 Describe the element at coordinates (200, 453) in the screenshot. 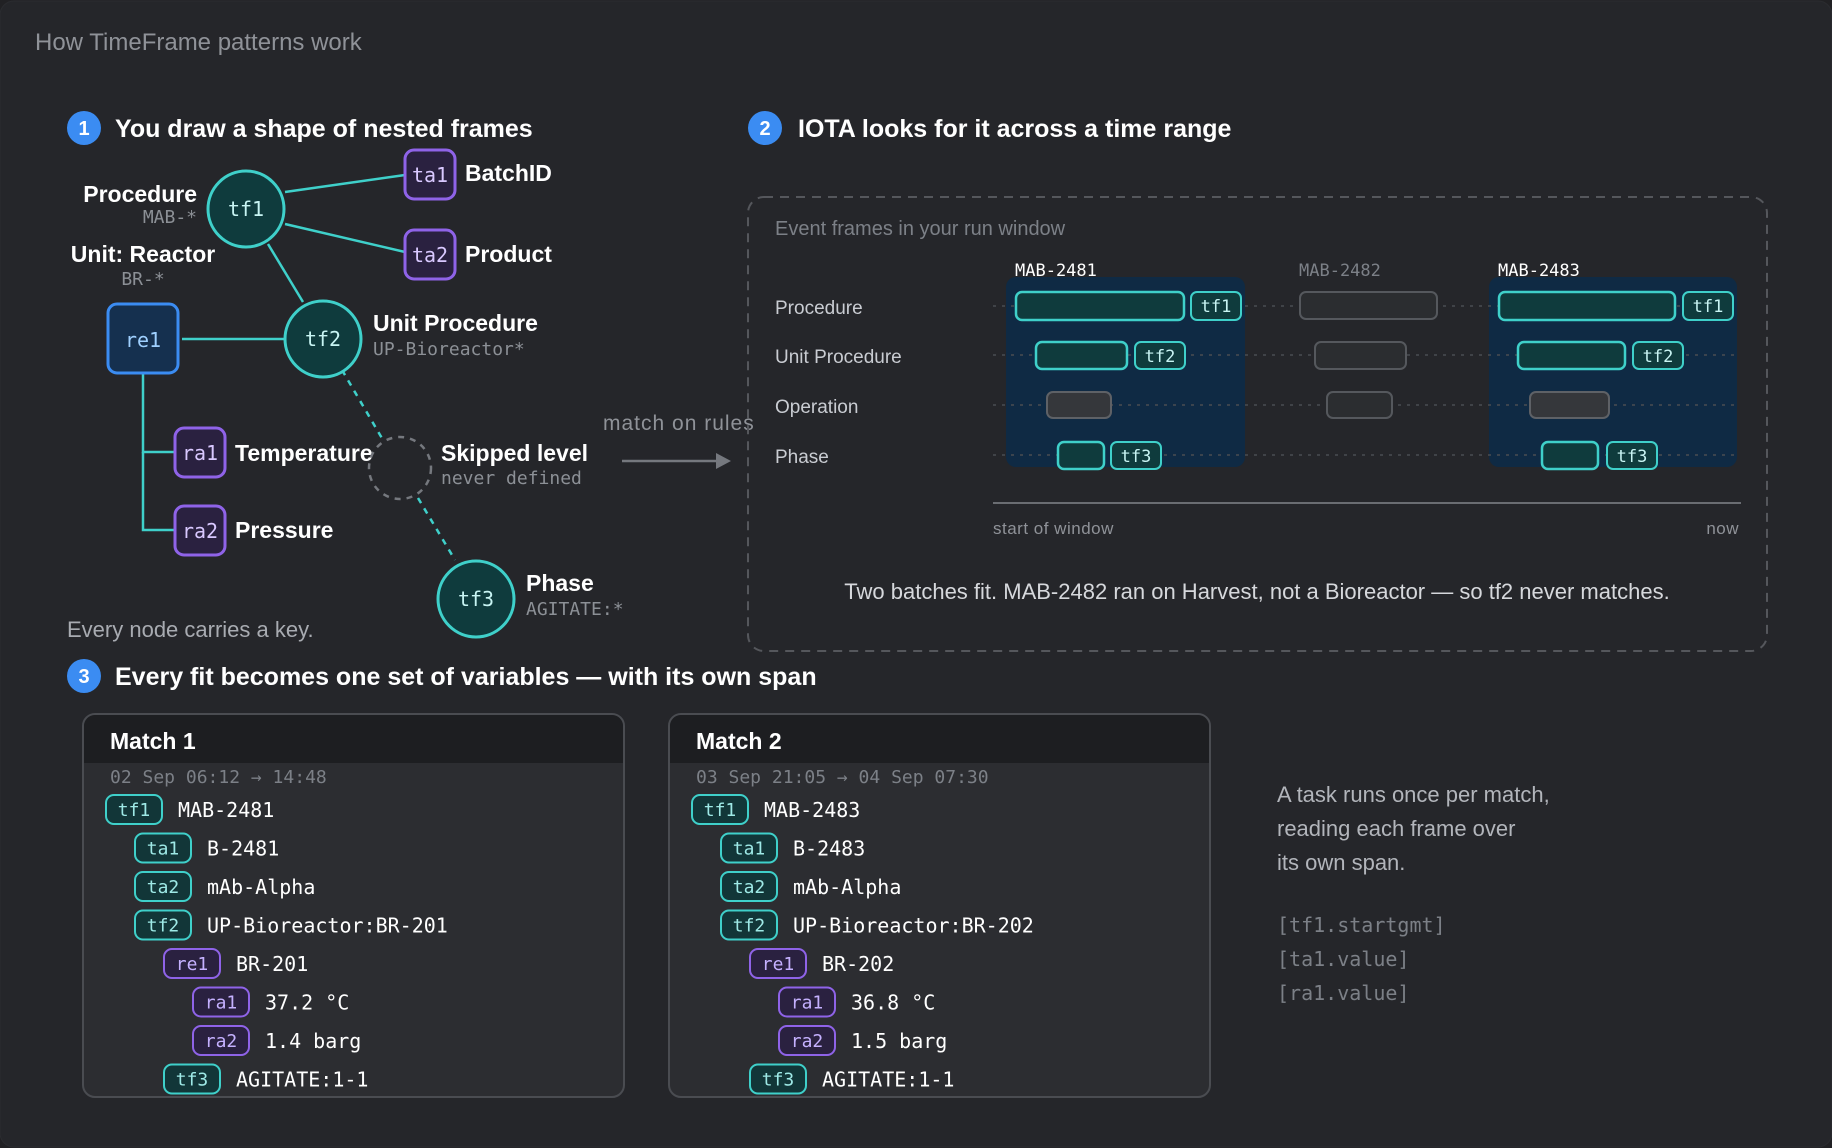

I see `node-ra1-id: ra1` at that location.